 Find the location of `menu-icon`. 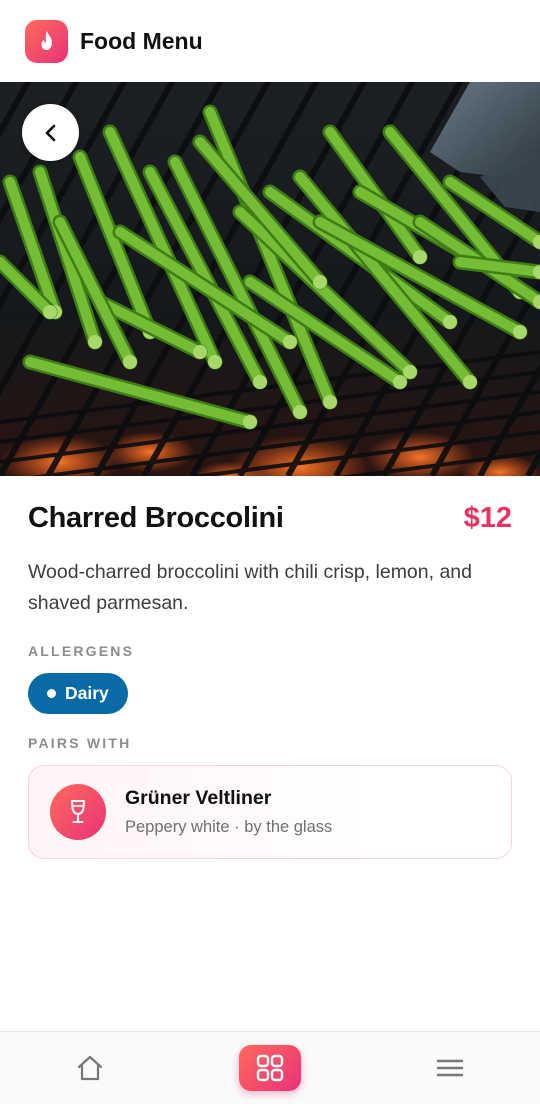

menu-icon is located at coordinates (450, 1068).